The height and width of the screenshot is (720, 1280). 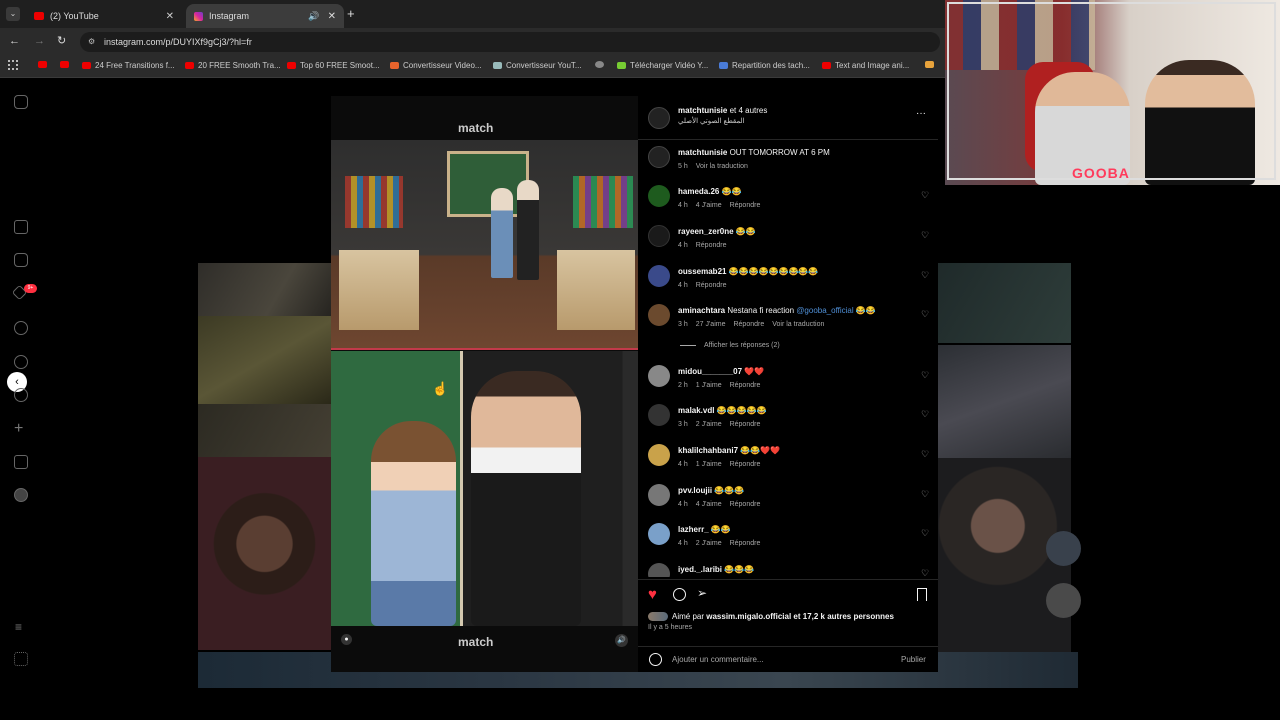 I want to click on home-icon, so click(x=21, y=227).